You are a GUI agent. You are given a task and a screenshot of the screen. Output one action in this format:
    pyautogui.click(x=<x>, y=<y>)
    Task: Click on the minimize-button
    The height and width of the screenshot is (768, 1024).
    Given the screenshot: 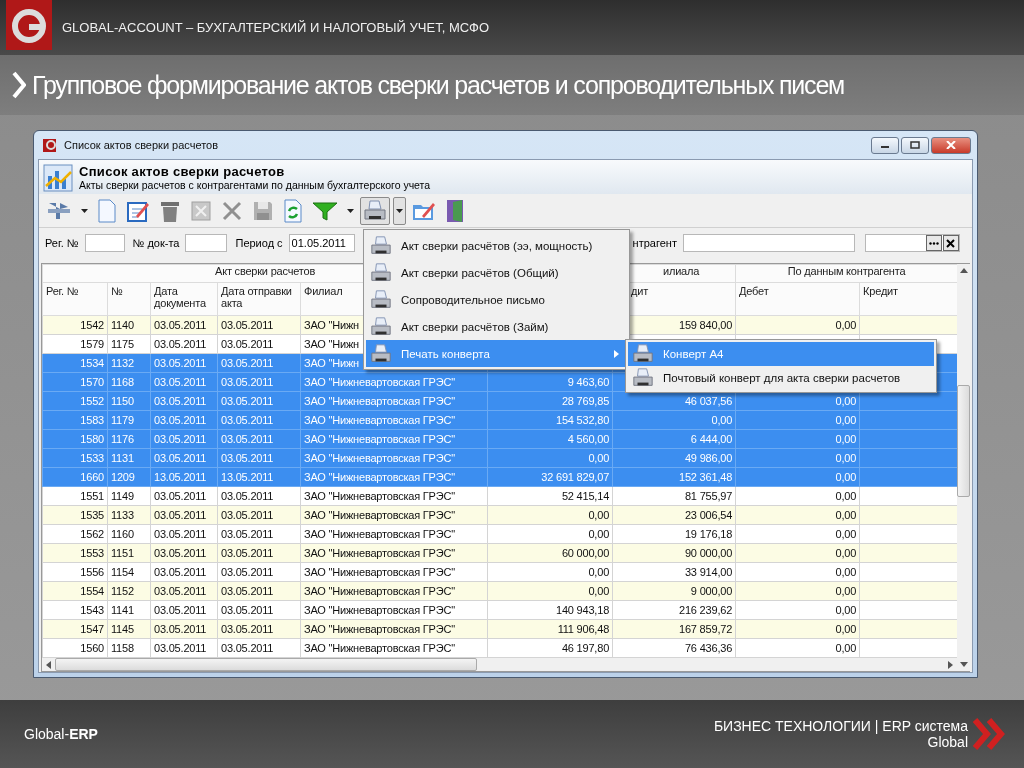 What is the action you would take?
    pyautogui.click(x=885, y=145)
    